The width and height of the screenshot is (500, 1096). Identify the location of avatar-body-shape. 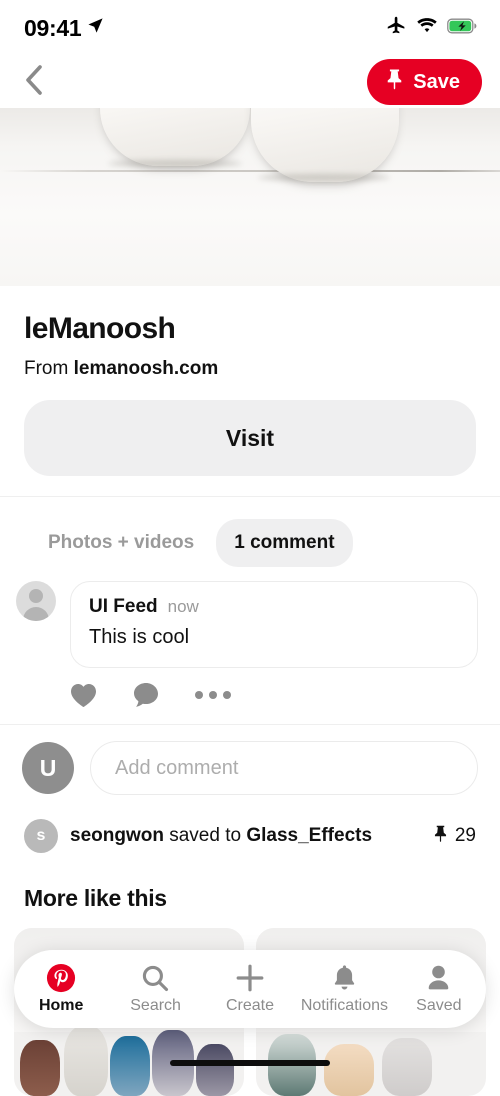
(36, 614).